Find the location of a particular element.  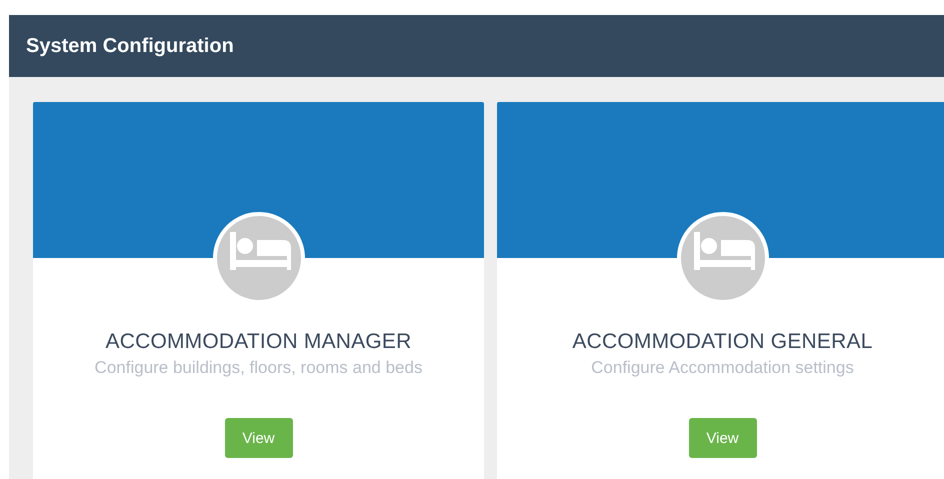

card-description: Configure Accommodation settings is located at coordinates (722, 368).